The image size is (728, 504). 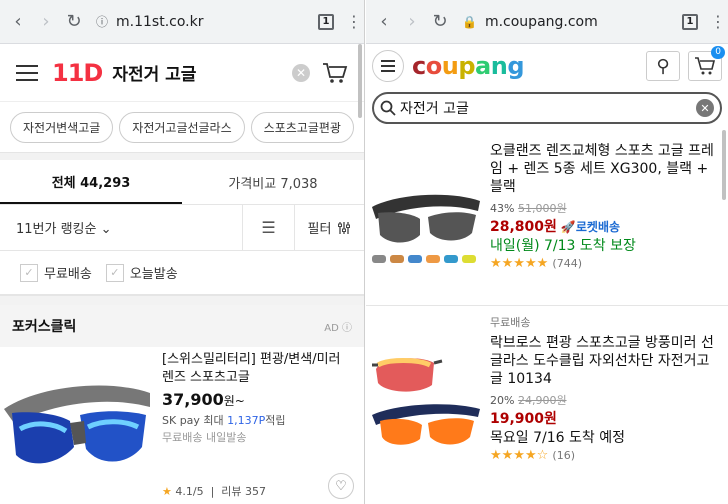 What do you see at coordinates (606, 209) in the screenshot?
I see `discount-row: 43% 51,000원` at bounding box center [606, 209].